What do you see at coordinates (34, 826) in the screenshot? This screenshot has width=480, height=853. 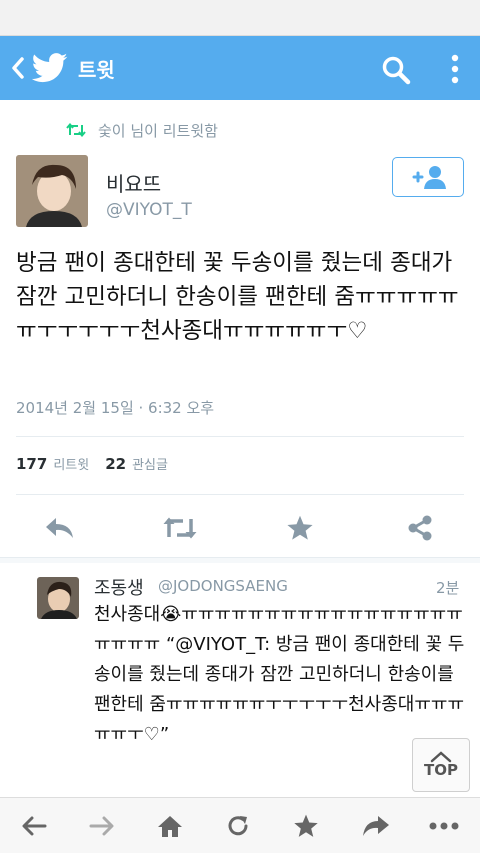 I see `back-arrow-icon` at bounding box center [34, 826].